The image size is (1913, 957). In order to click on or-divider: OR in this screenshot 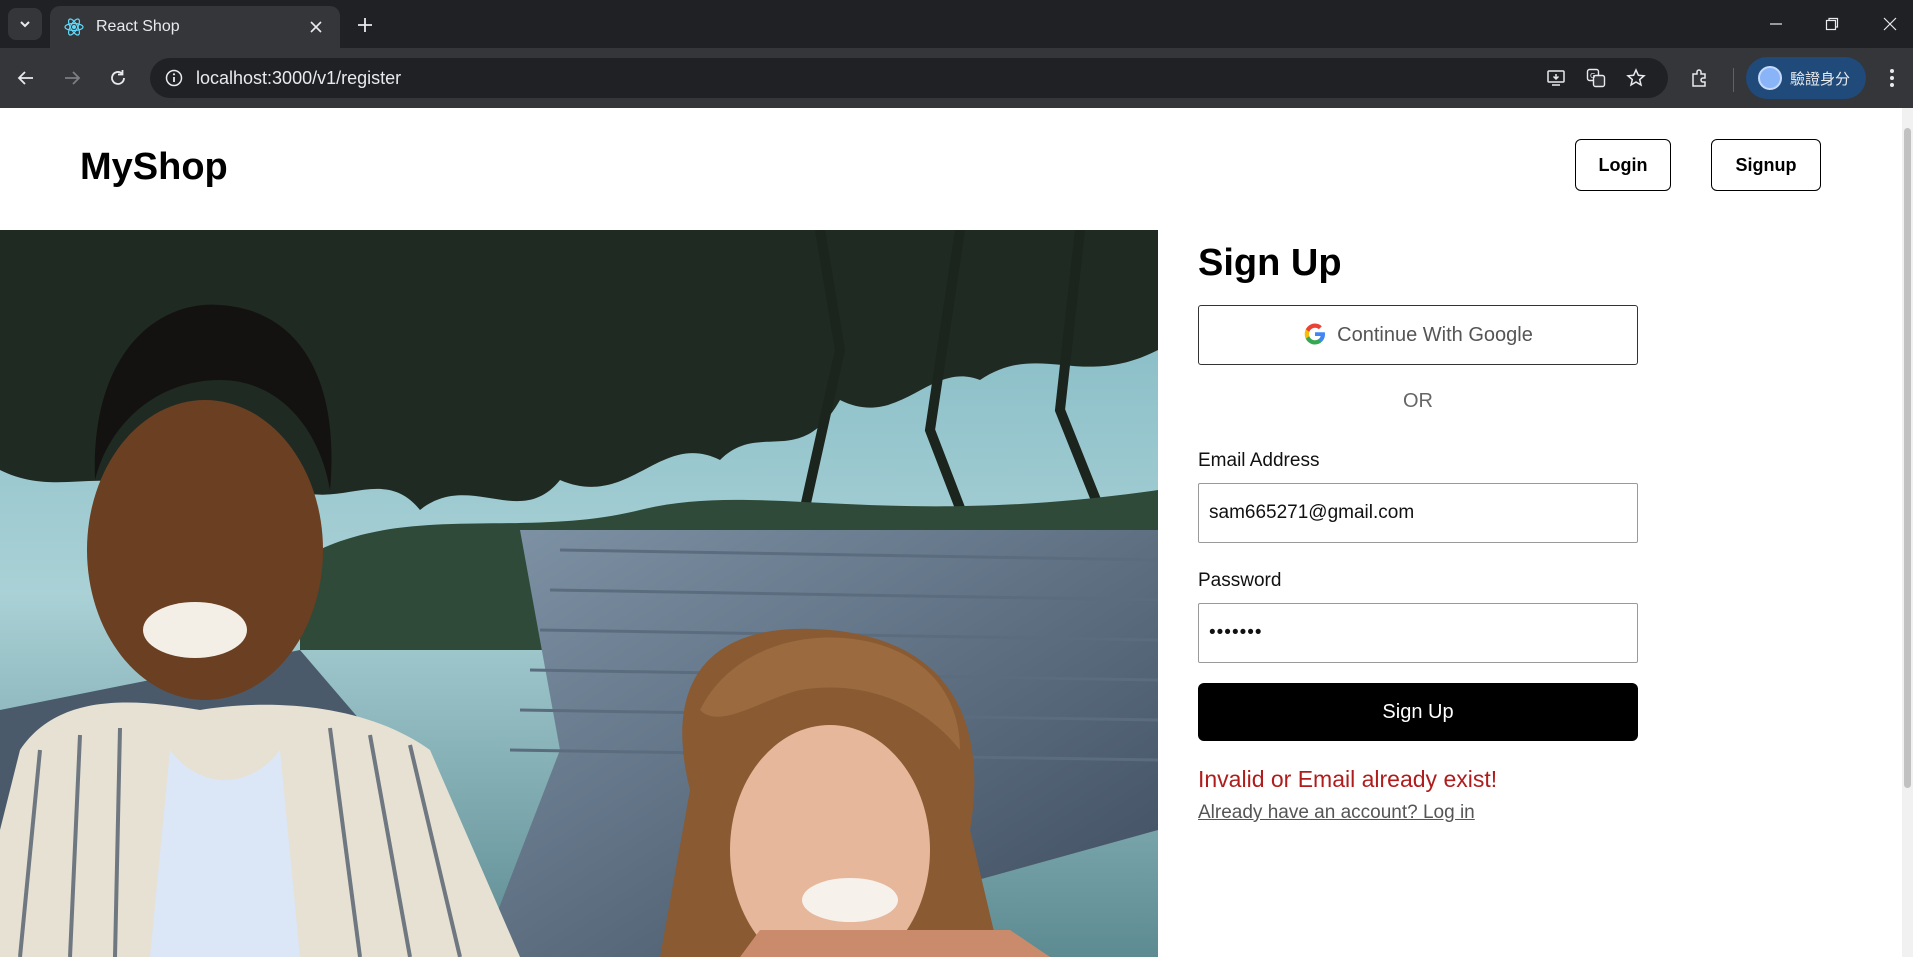, I will do `click(1418, 401)`.